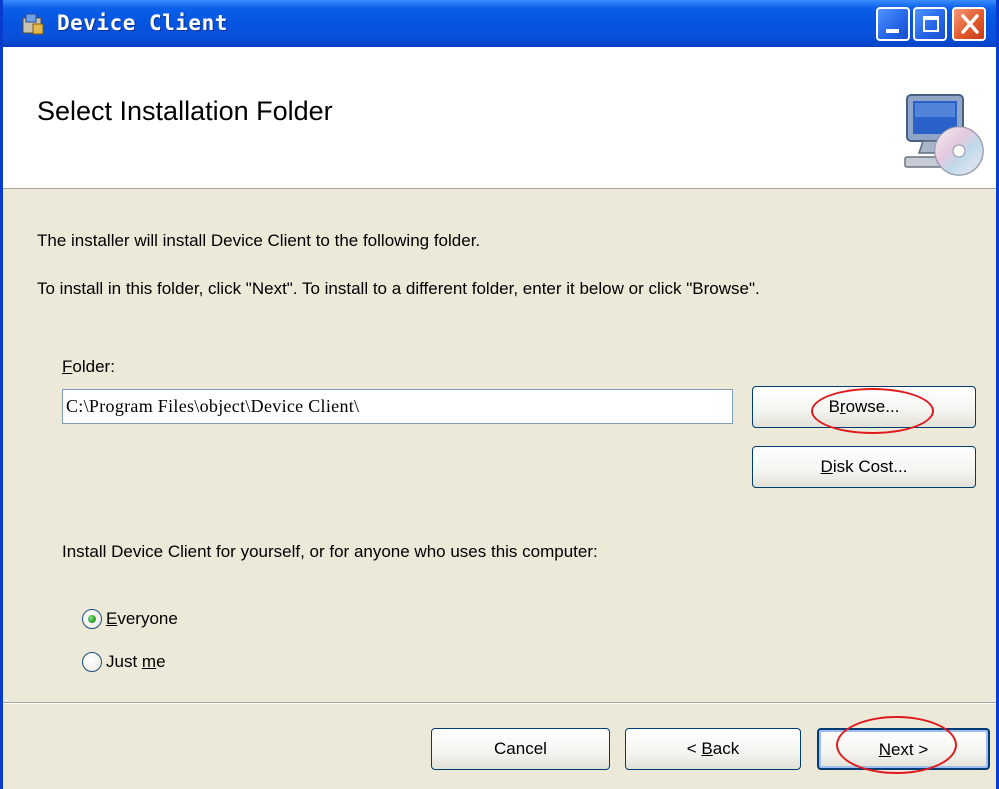 The width and height of the screenshot is (999, 789). What do you see at coordinates (520, 749) in the screenshot?
I see `cancel-button: Cancel` at bounding box center [520, 749].